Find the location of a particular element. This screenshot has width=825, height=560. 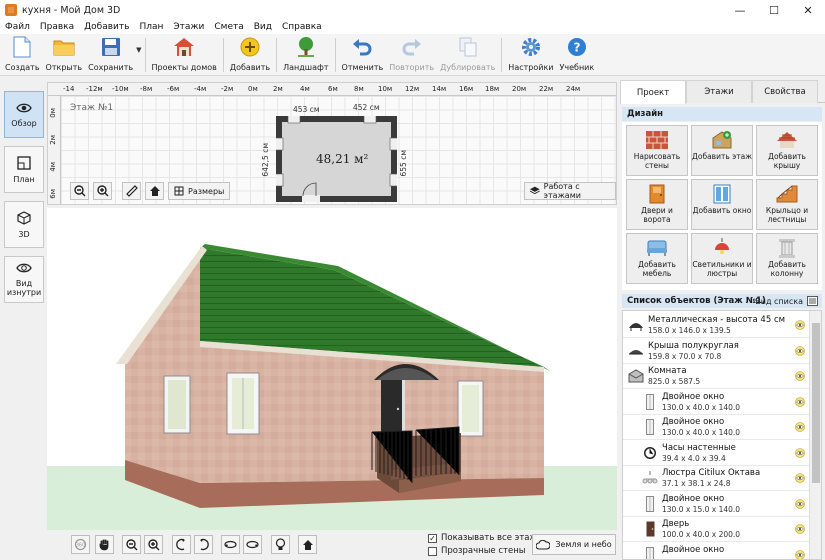

home-view-button is located at coordinates (154, 191).